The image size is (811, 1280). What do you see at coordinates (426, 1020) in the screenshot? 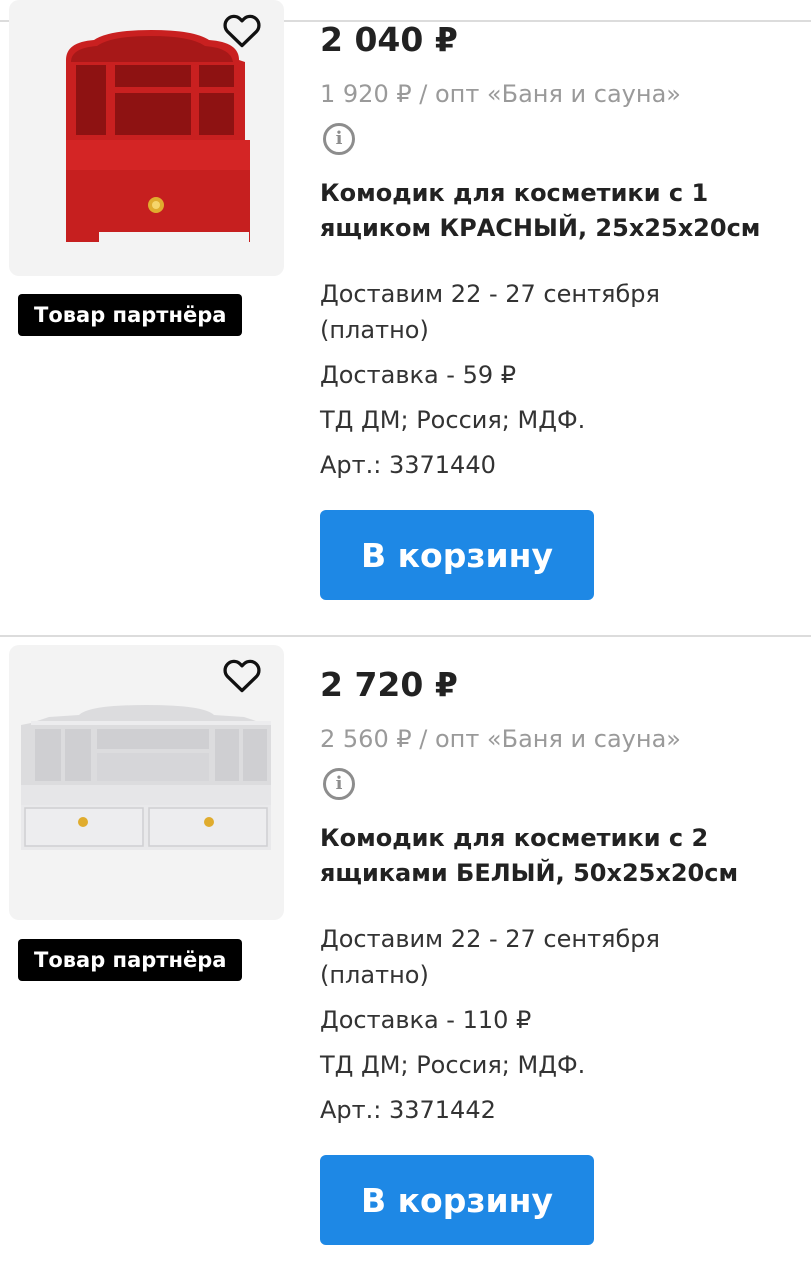
I see `delivery-cost: Доставка - 110 ₽` at bounding box center [426, 1020].